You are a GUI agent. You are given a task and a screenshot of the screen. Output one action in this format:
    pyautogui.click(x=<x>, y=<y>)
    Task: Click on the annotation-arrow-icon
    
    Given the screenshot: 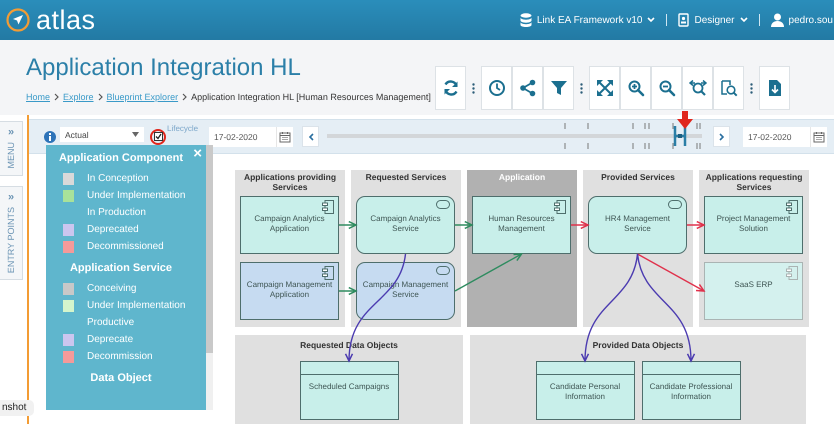 What is the action you would take?
    pyautogui.click(x=685, y=120)
    